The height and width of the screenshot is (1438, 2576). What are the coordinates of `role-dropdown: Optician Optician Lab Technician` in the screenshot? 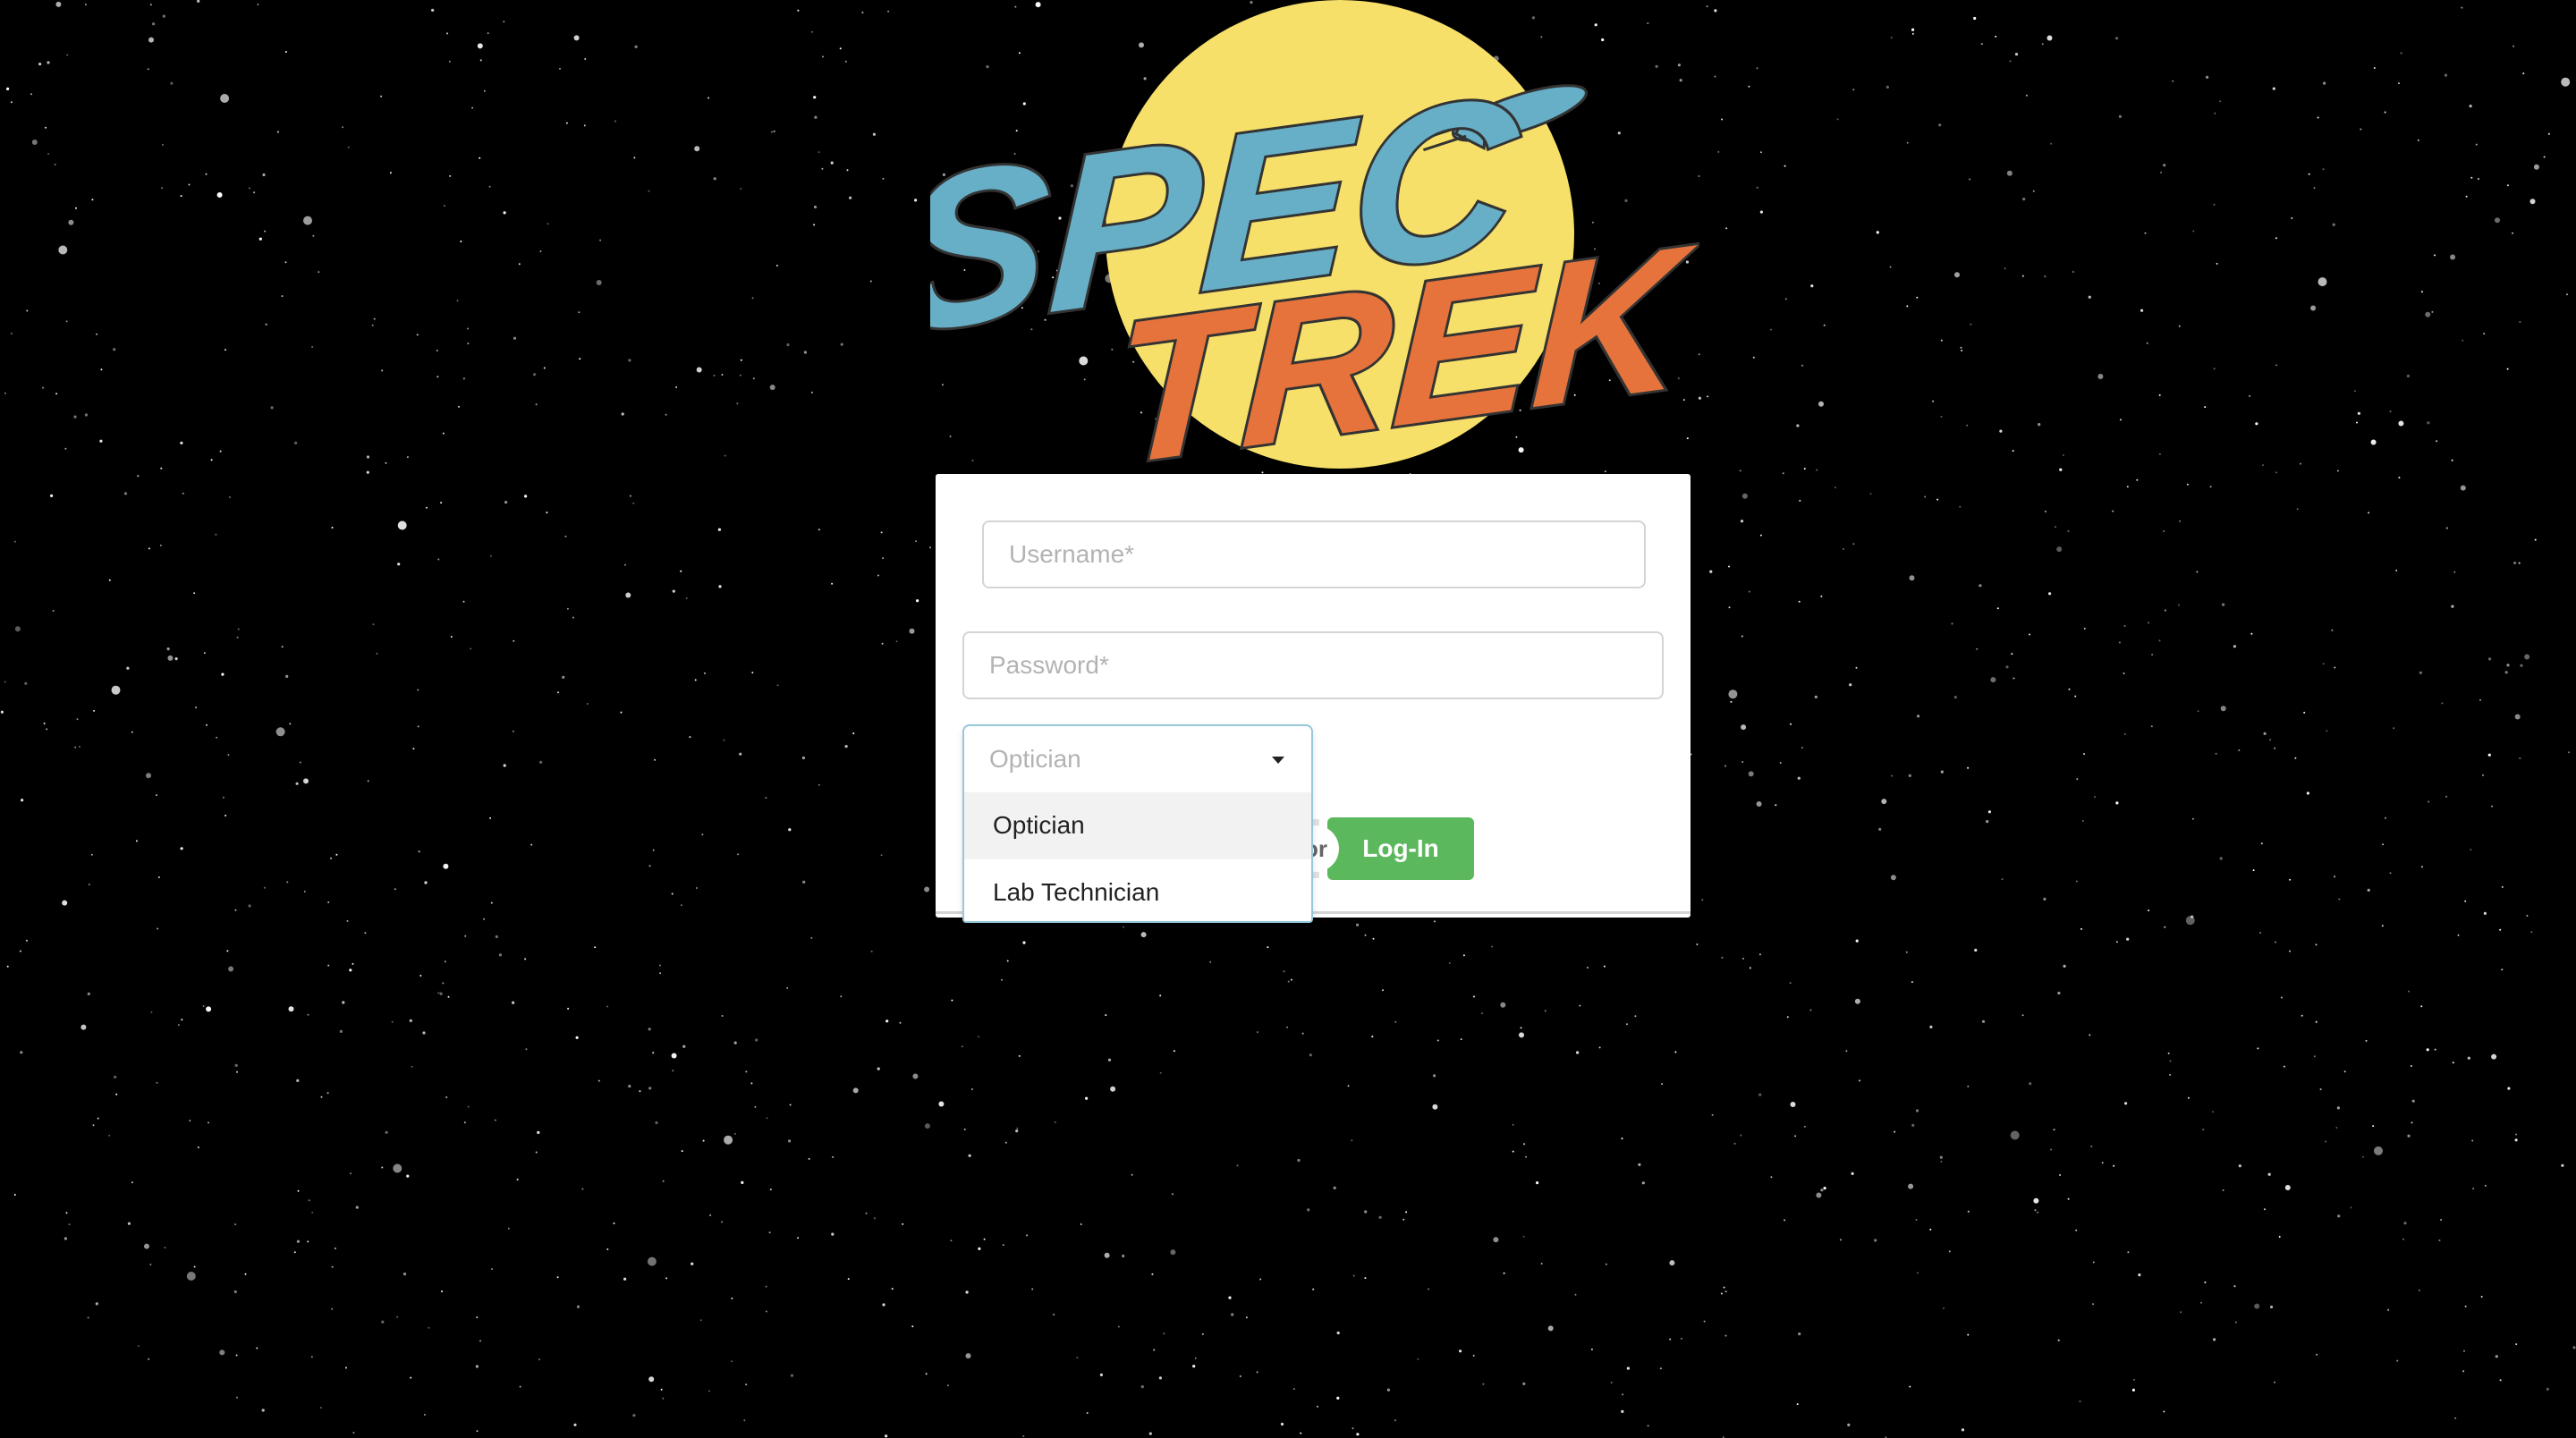 It's located at (1137, 823).